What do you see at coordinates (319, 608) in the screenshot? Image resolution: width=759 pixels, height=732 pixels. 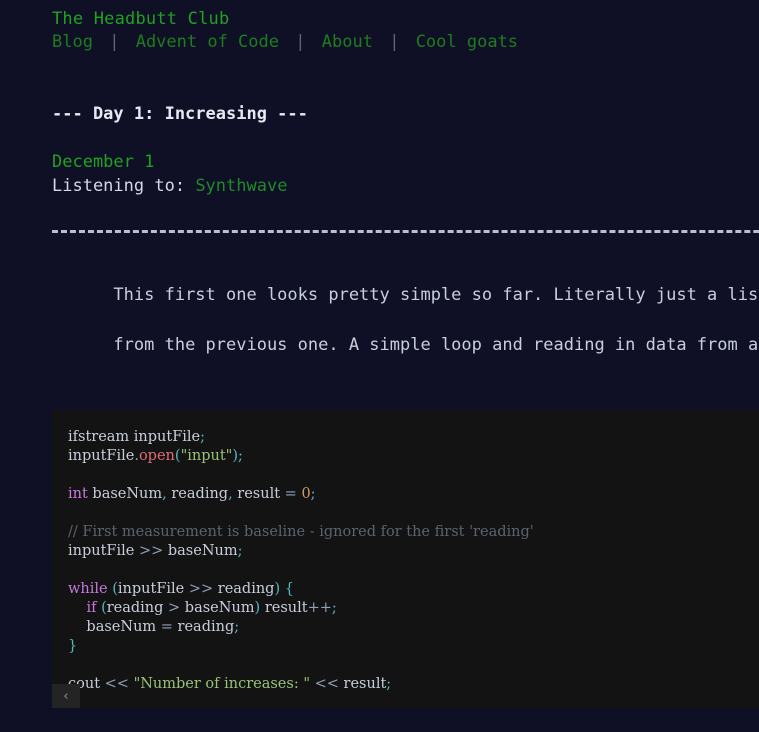 I see `code-token-op: ++` at bounding box center [319, 608].